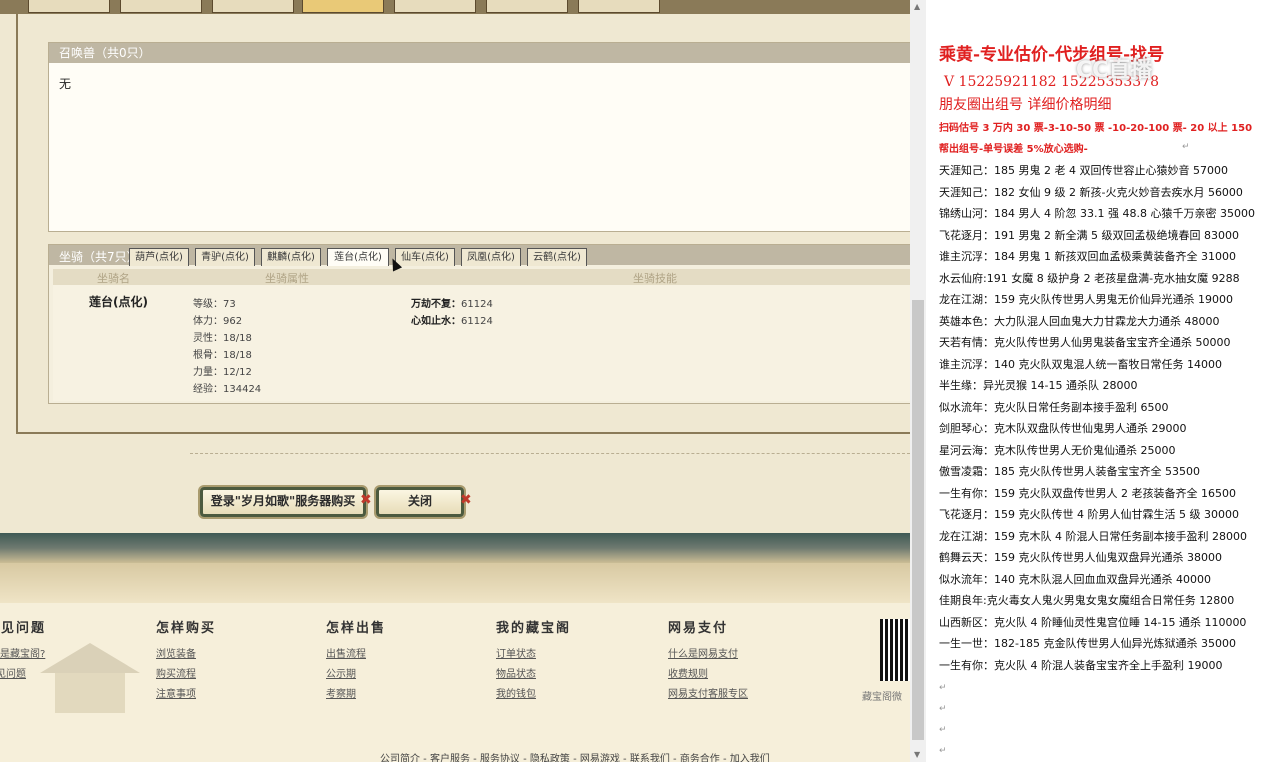 This screenshot has width=1280, height=762. What do you see at coordinates (436, 304) in the screenshot?
I see `skill-label: 万劫不复：` at bounding box center [436, 304].